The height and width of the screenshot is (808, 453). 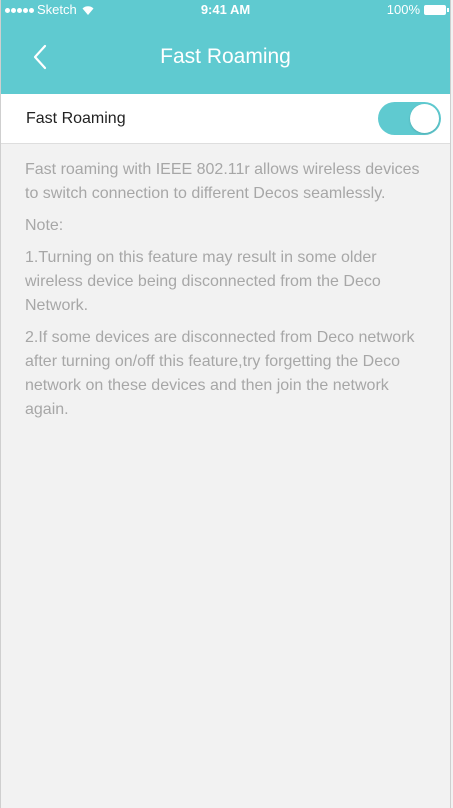 I want to click on header: Sketch 9:41 AM 100% Fast Roaming, so click(x=225, y=47).